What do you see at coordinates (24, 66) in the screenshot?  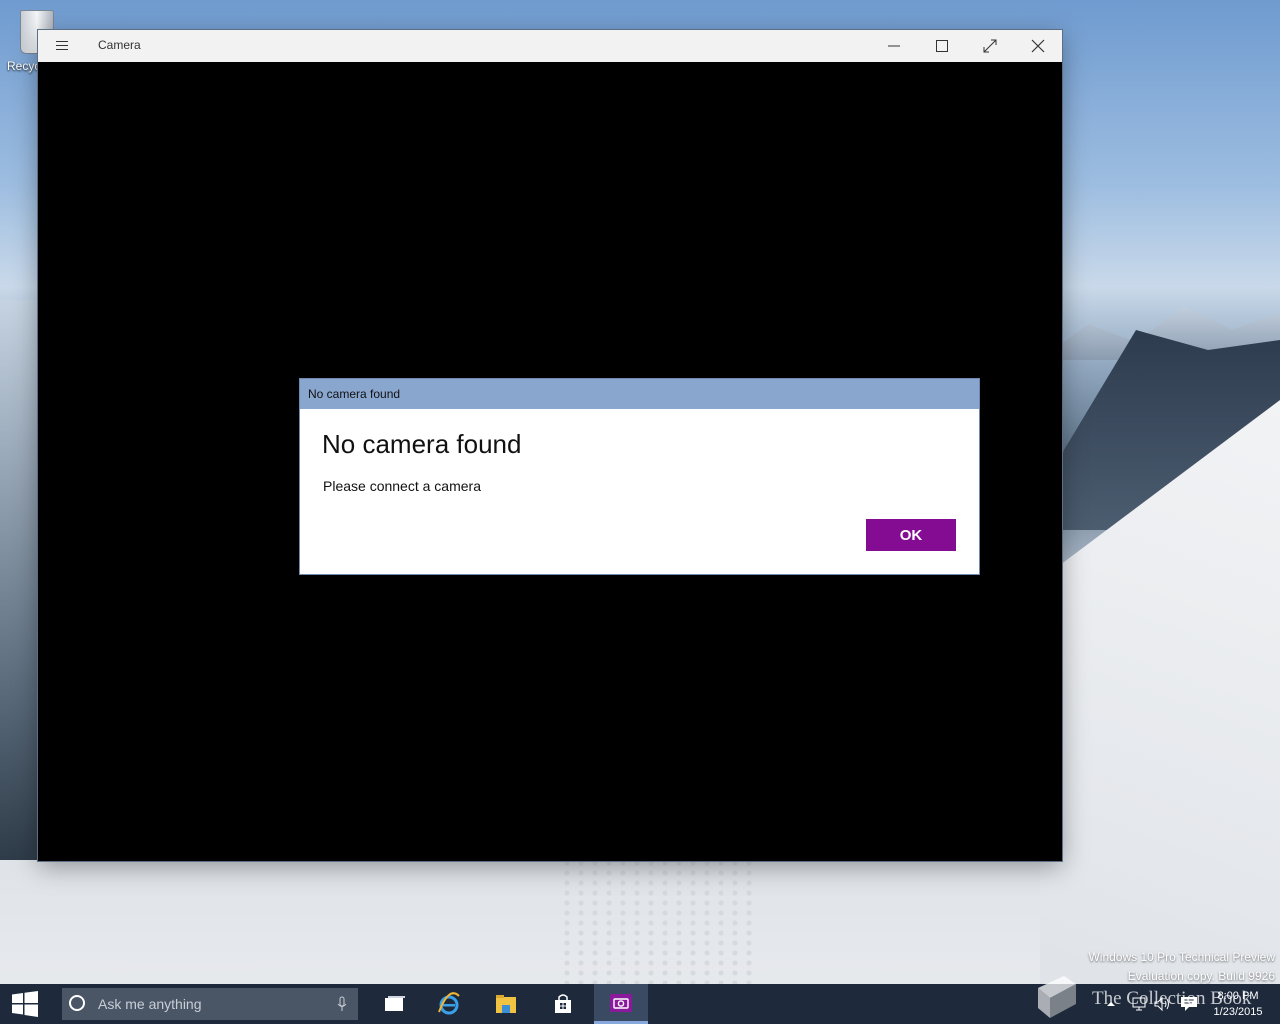 I see `recycle-bin-label: Recyc` at bounding box center [24, 66].